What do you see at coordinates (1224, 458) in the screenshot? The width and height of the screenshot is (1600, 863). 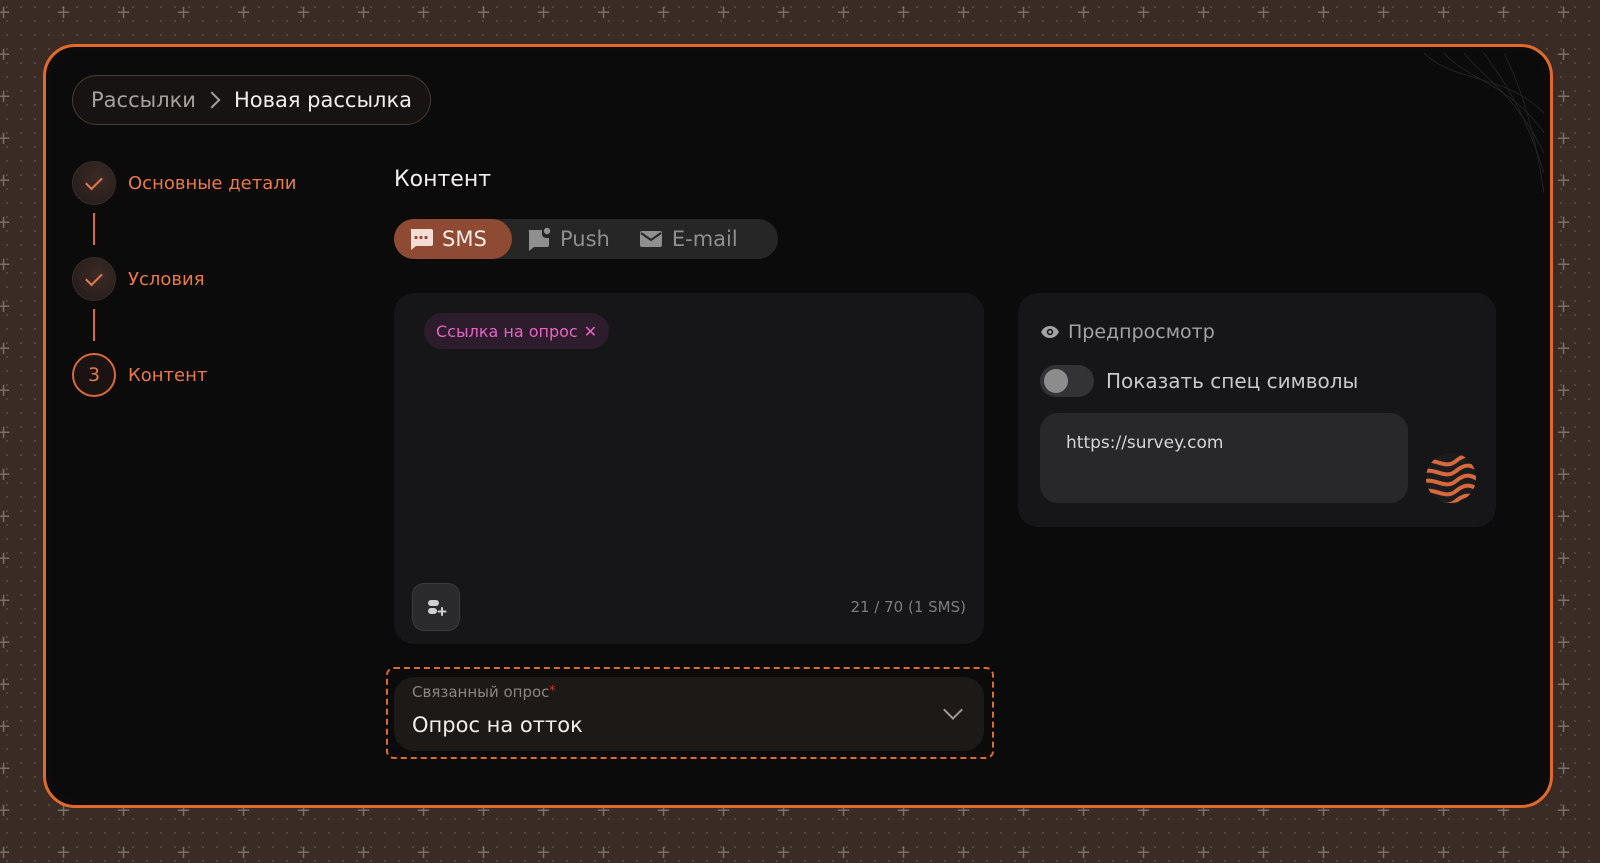 I see `message-bubble: https://survey.com` at bounding box center [1224, 458].